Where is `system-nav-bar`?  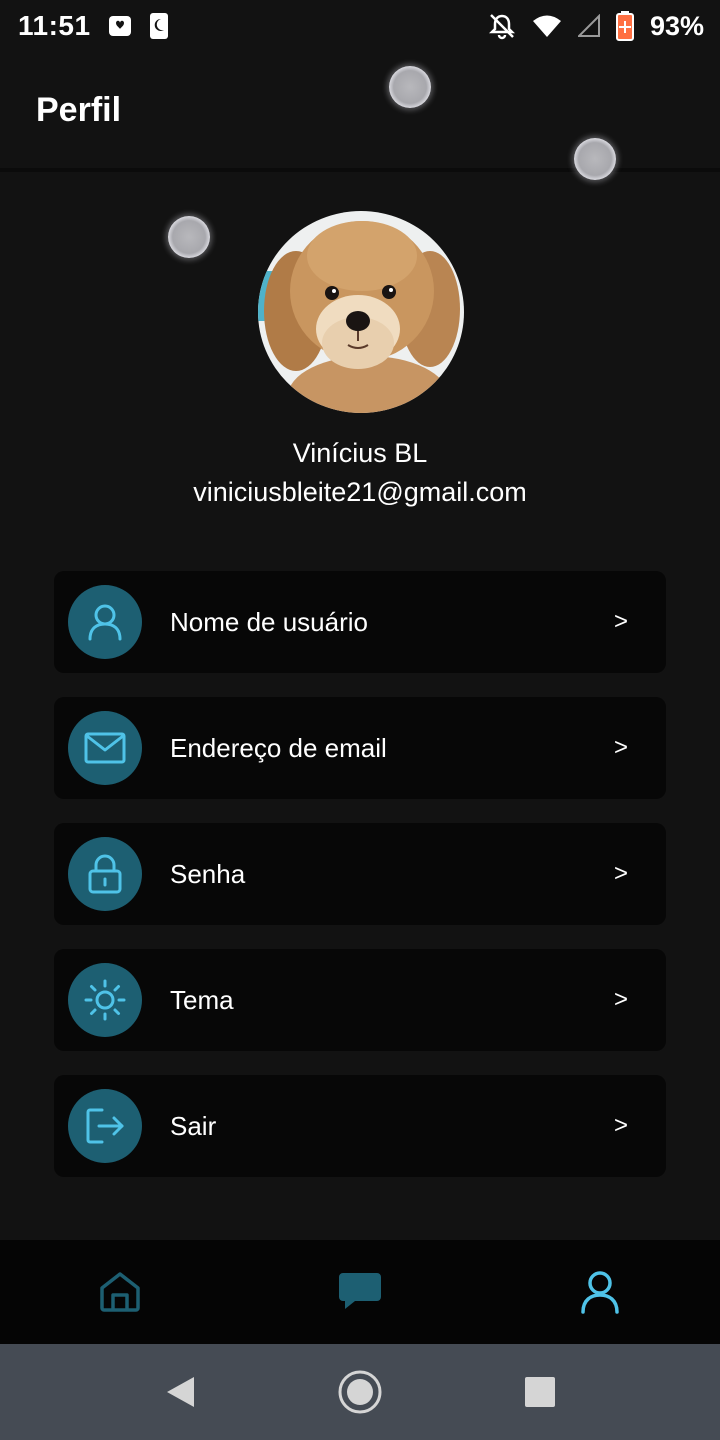
system-nav-bar is located at coordinates (360, 1392).